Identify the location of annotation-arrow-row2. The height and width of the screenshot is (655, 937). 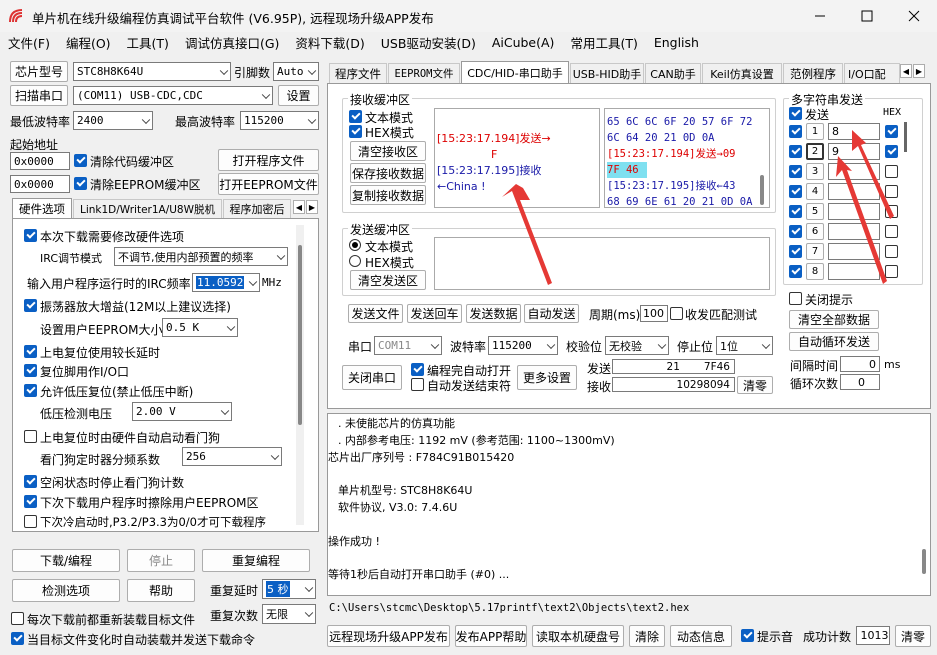
(861, 220).